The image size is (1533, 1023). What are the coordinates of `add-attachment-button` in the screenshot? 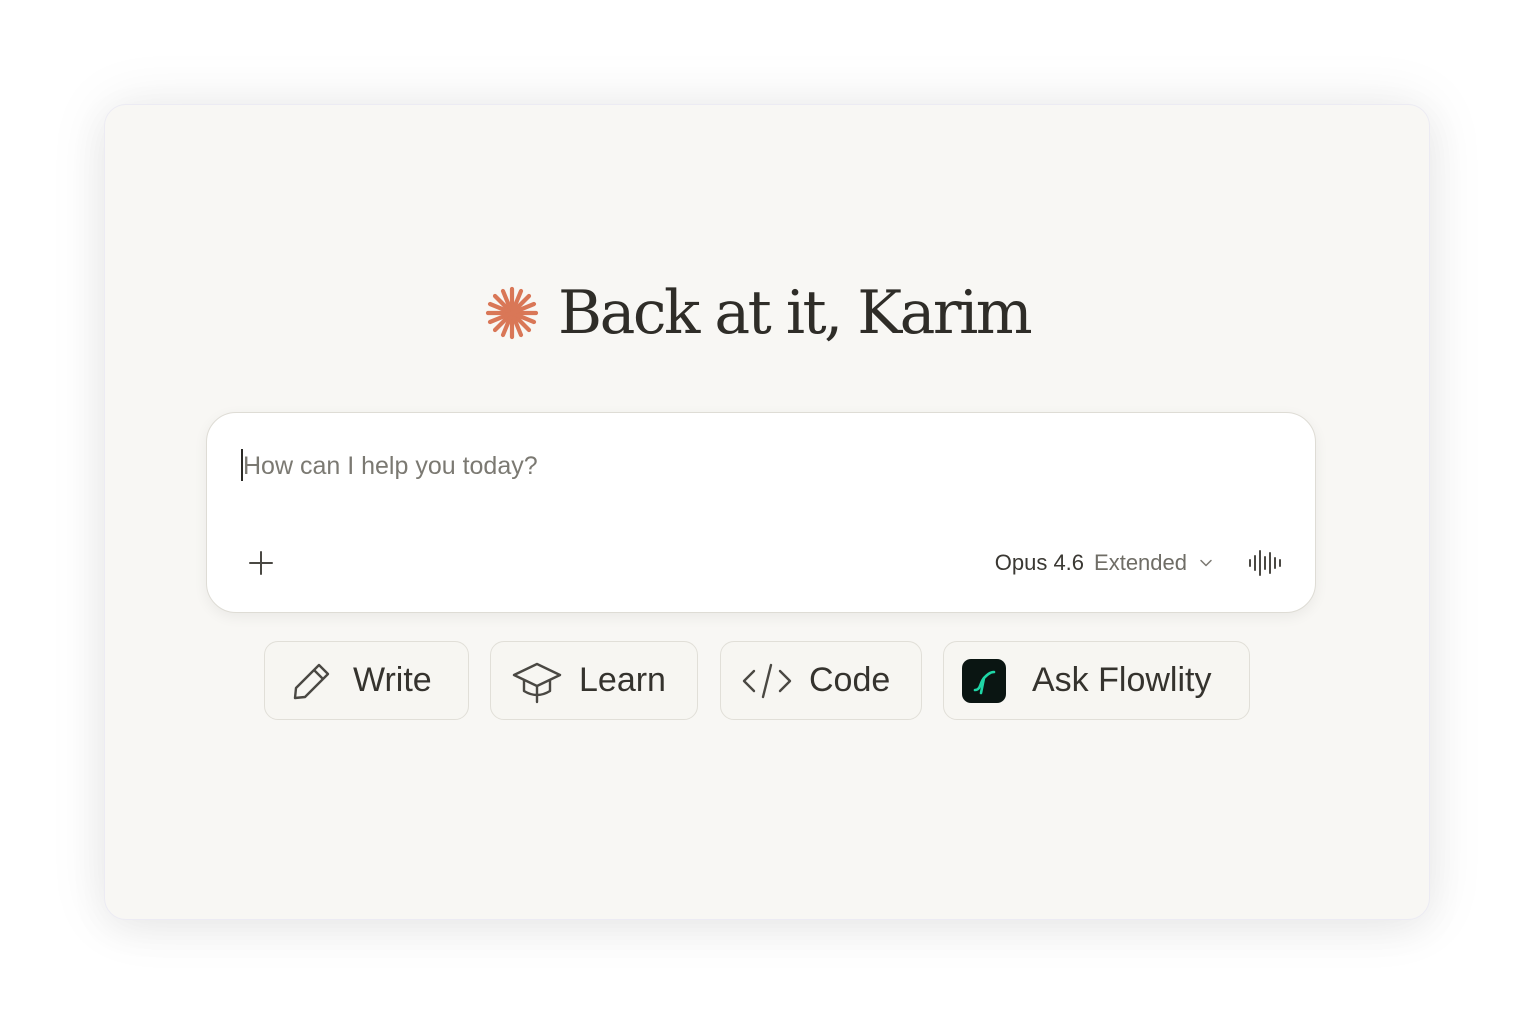 It's located at (261, 563).